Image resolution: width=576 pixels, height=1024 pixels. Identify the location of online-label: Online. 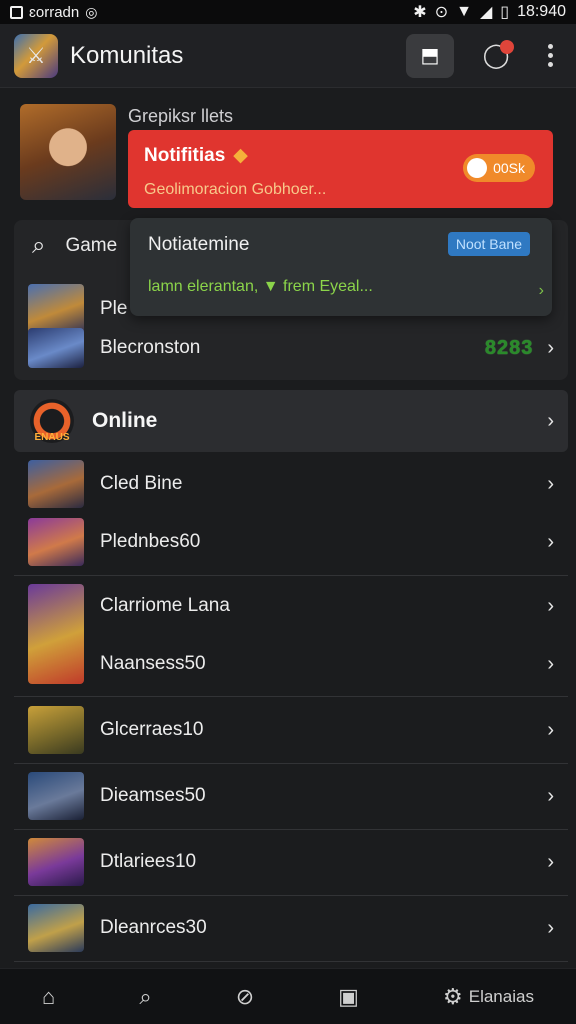
(125, 420).